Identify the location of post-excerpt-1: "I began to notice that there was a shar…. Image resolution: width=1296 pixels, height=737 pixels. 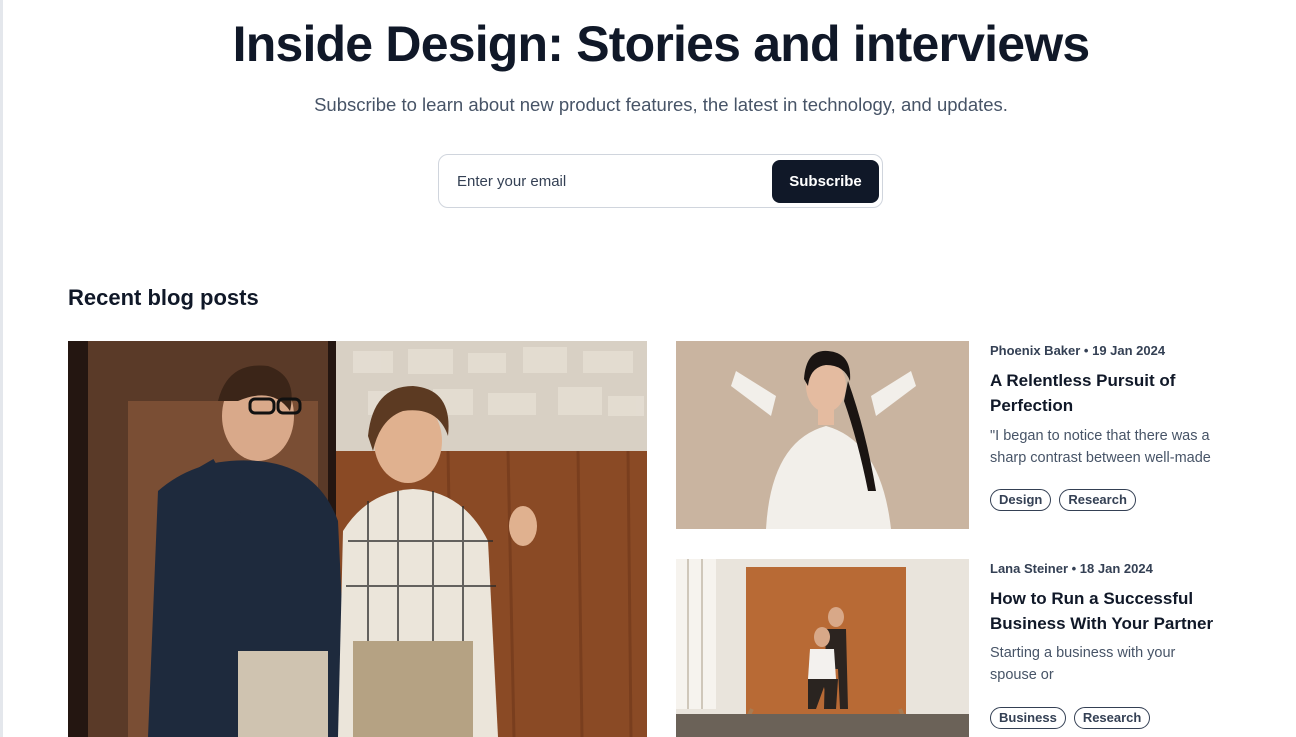
(1100, 447).